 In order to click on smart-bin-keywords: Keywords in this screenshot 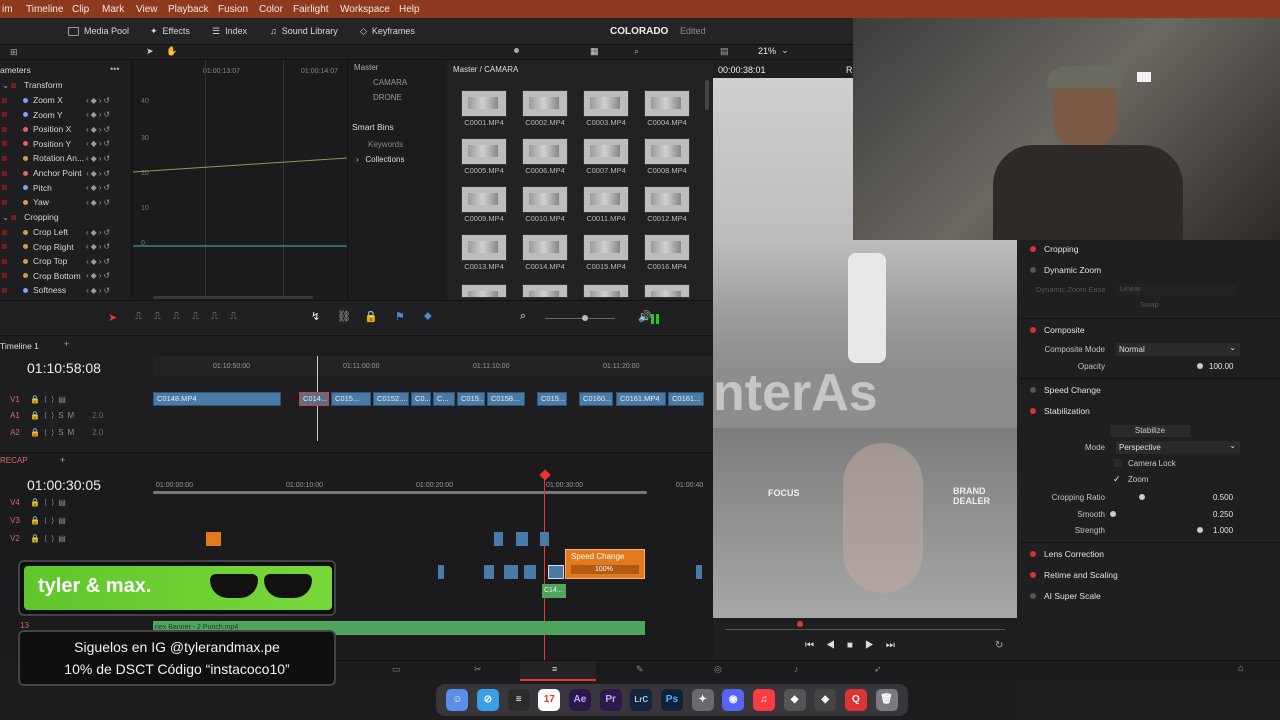, I will do `click(385, 144)`.